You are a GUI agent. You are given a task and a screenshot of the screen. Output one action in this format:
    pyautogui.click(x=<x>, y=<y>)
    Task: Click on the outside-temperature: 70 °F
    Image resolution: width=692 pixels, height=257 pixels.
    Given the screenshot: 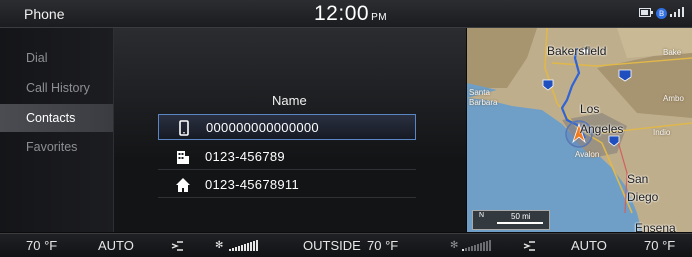 What is the action you would take?
    pyautogui.click(x=383, y=245)
    